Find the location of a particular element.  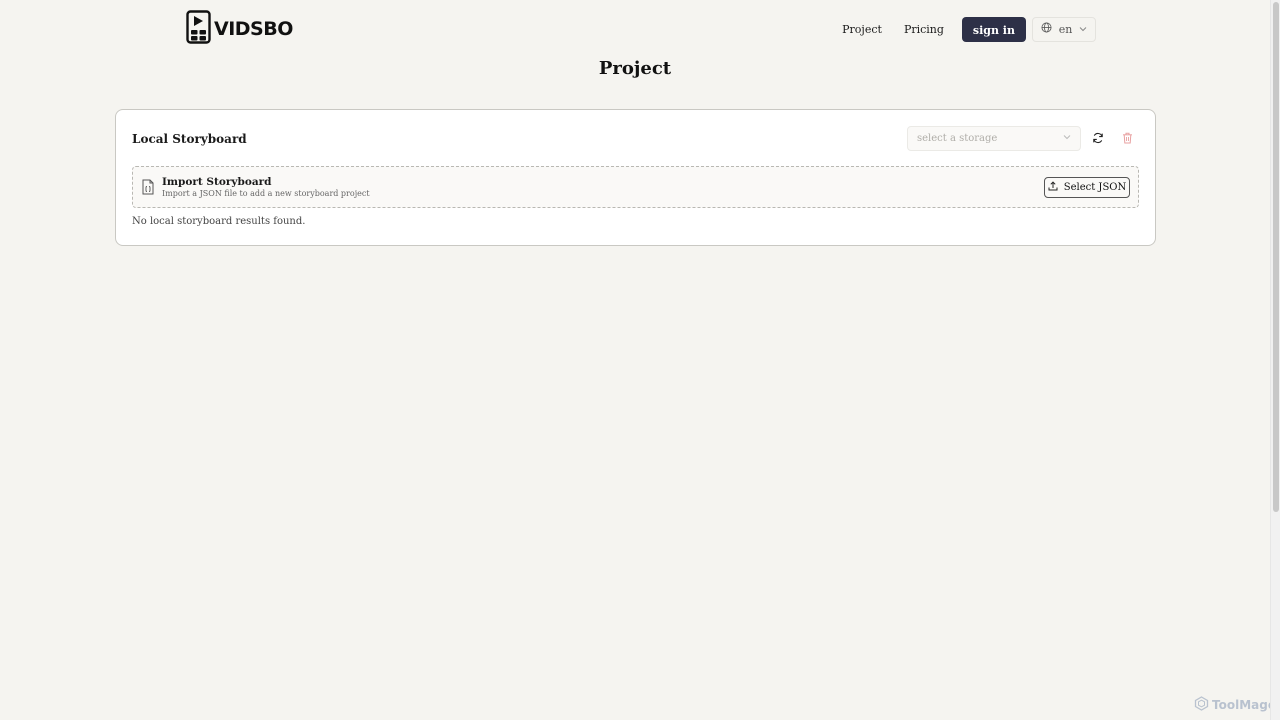

card-title: Local Storyboard is located at coordinates (189, 139).